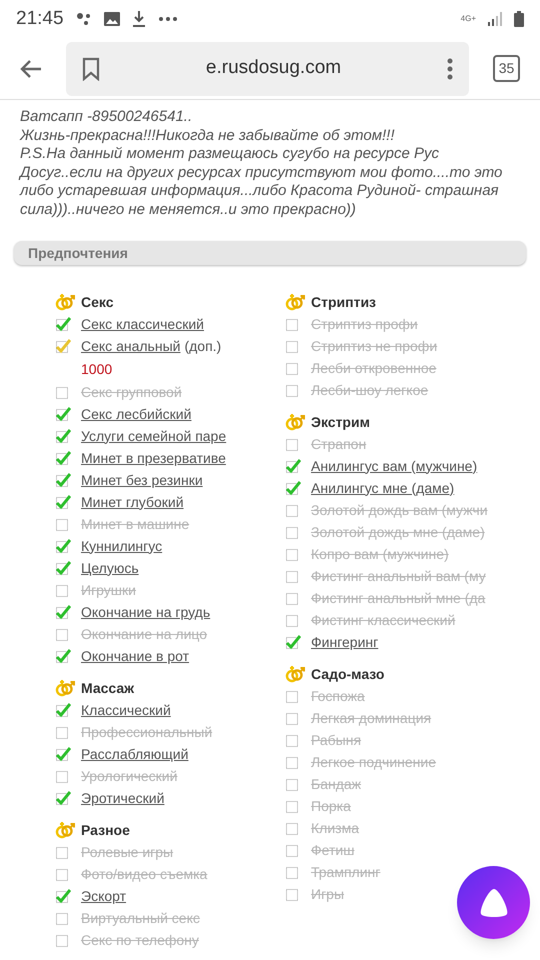 This screenshot has height=960, width=540. Describe the element at coordinates (398, 532) in the screenshot. I see `service-label: Золотой дождь мне (даме)` at that location.